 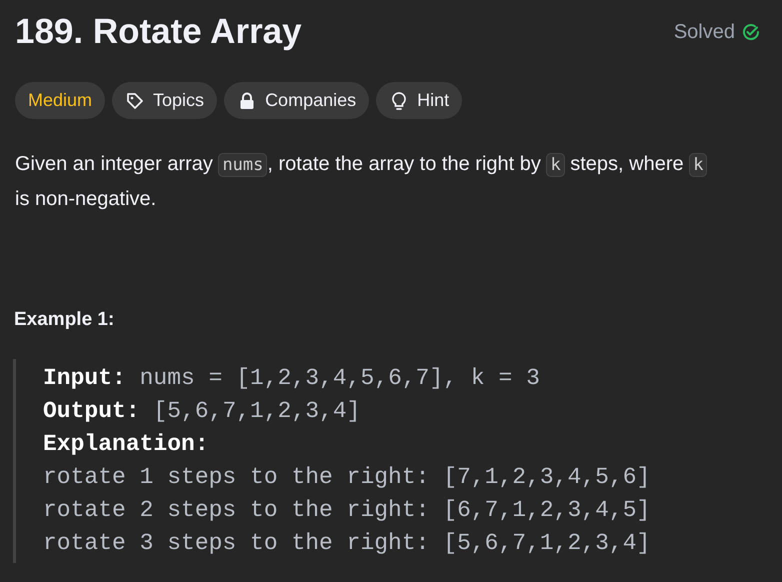 What do you see at coordinates (292, 378) in the screenshot?
I see `example-line: Input: nums = [1,2,3,4,5,6,7], k = 3` at bounding box center [292, 378].